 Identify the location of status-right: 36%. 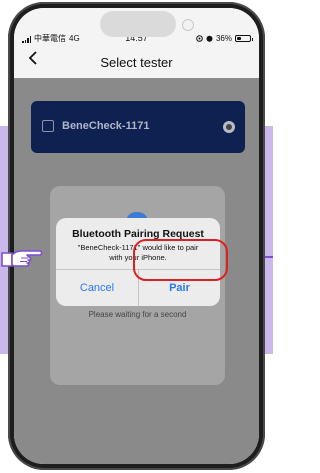
(224, 38).